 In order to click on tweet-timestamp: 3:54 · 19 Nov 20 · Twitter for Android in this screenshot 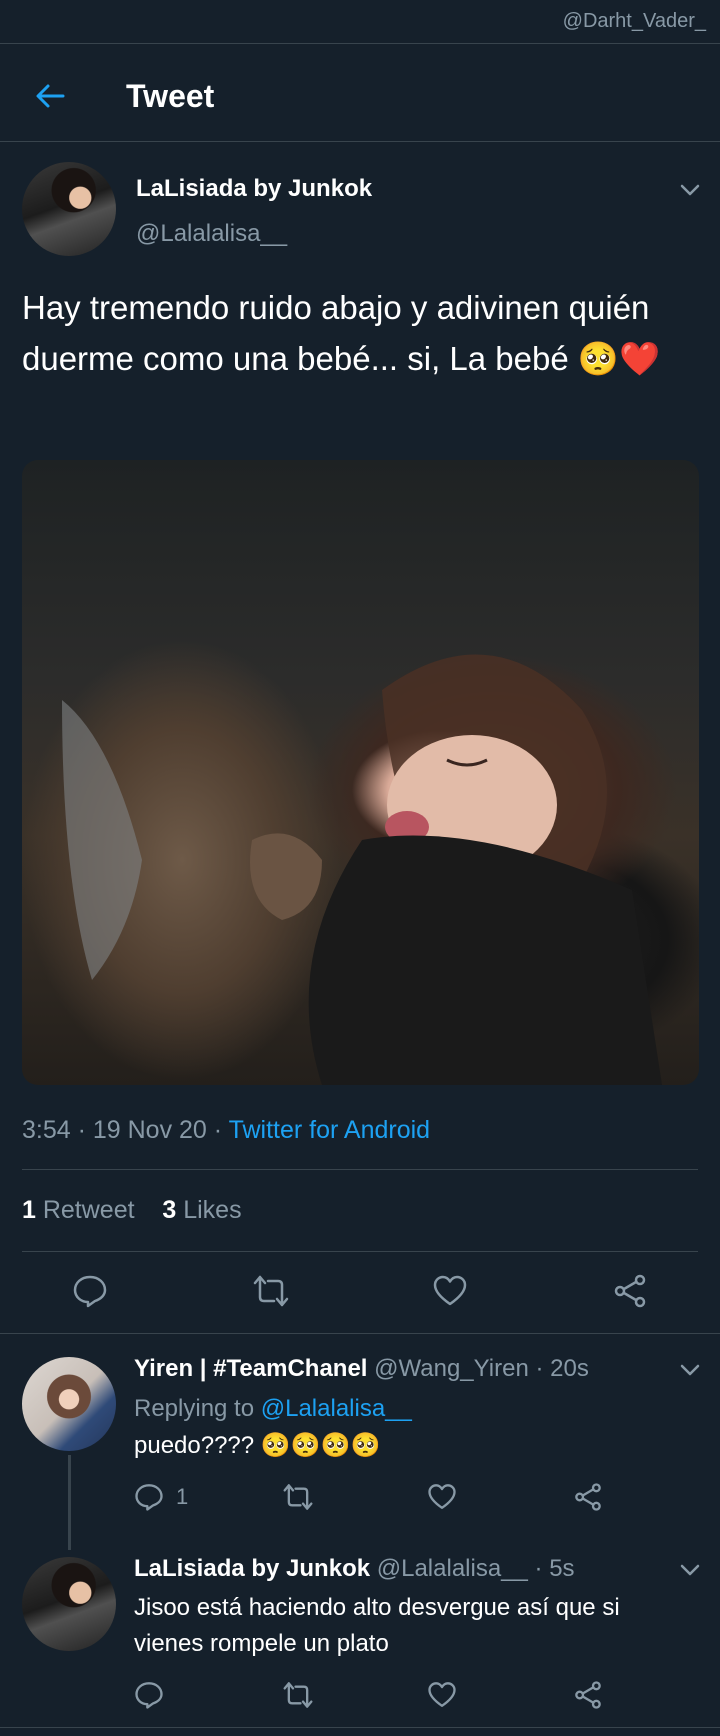, I will do `click(226, 1130)`.